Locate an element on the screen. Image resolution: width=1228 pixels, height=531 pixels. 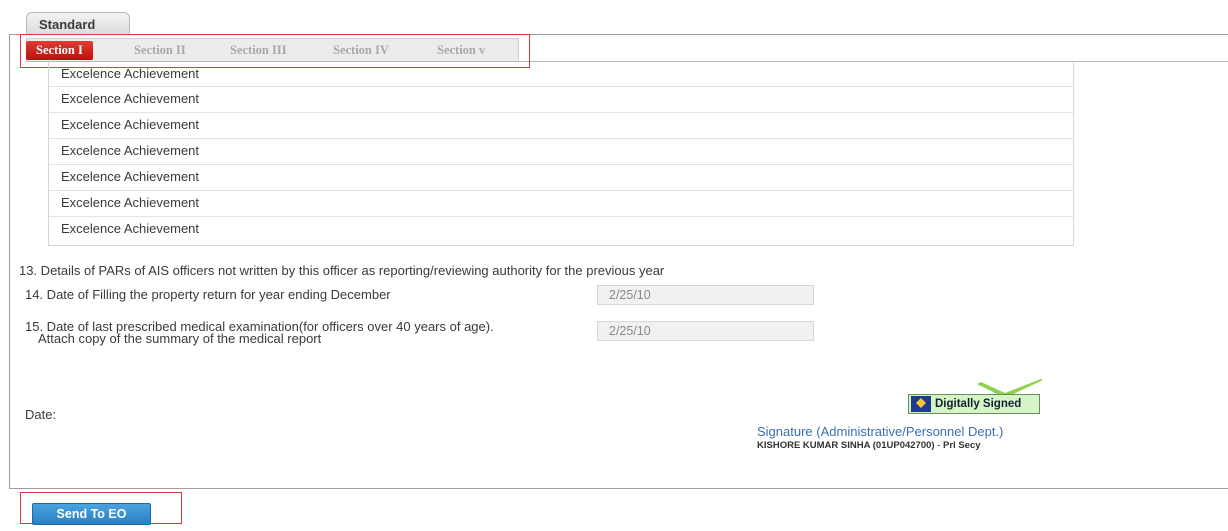
property-return-date-field: 2/25/10 is located at coordinates (705, 295).